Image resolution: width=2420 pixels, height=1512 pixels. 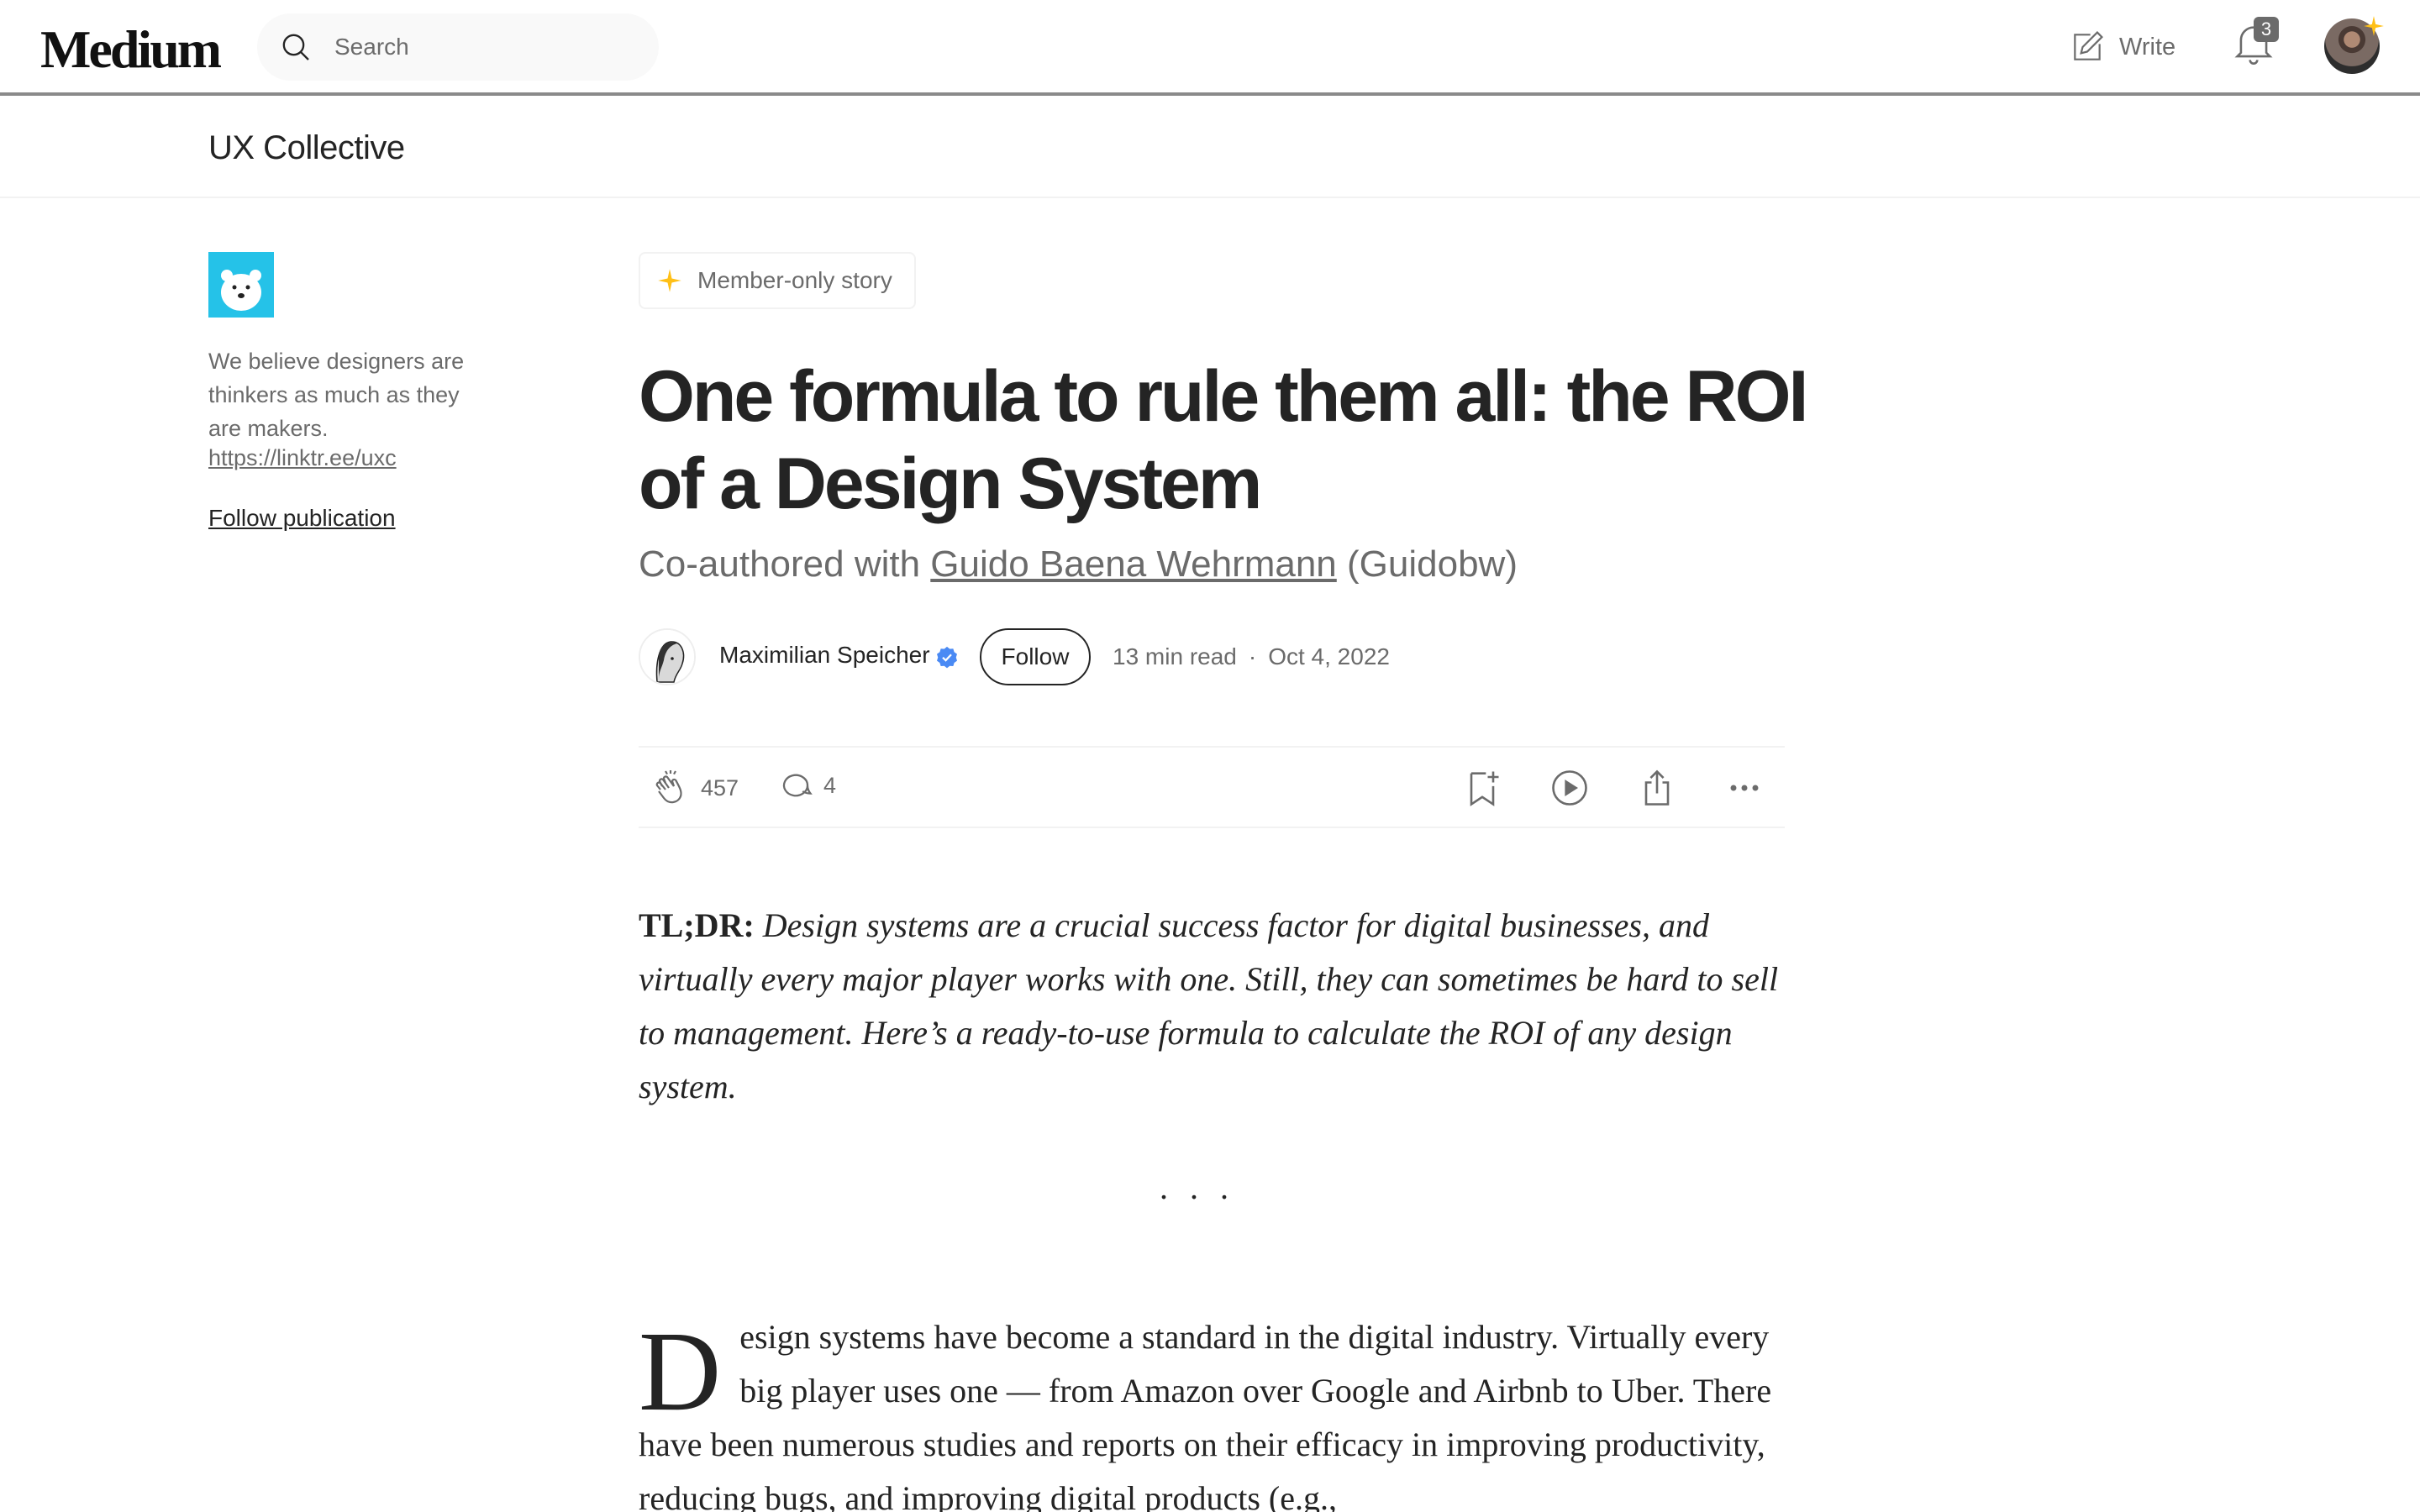 I want to click on clap-icon, so click(x=668, y=787).